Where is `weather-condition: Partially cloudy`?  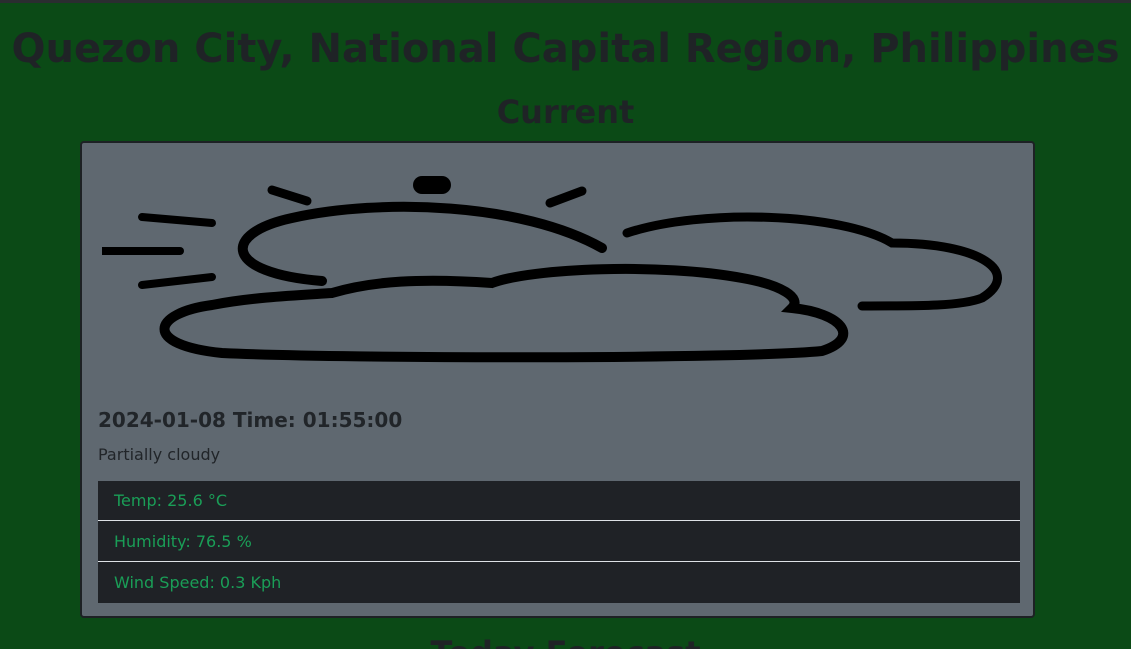
weather-condition: Partially cloudy is located at coordinates (159, 454).